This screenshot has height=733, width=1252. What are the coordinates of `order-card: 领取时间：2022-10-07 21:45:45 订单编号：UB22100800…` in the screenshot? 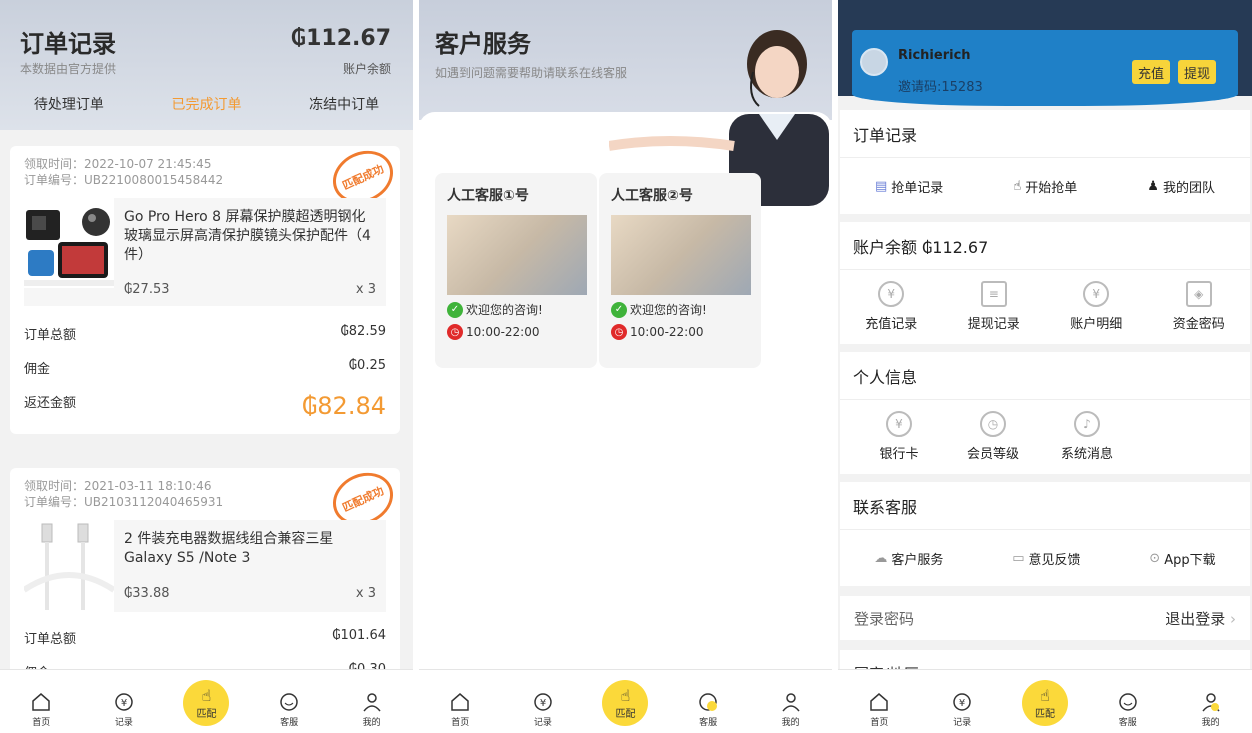 It's located at (206, 287).